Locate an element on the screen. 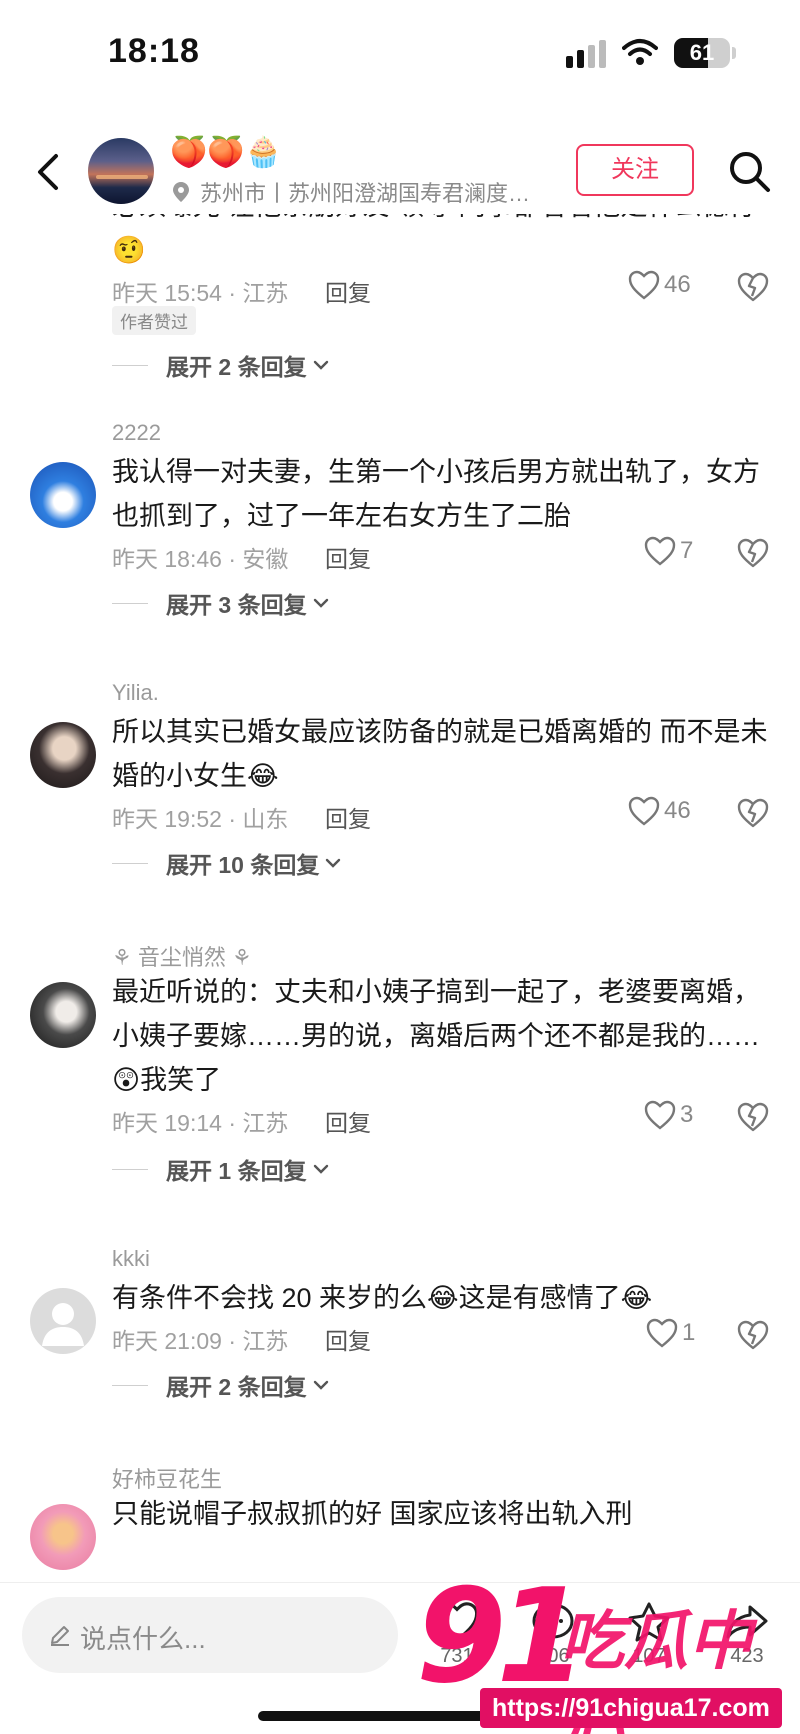 The height and width of the screenshot is (1734, 800). share-button: 423 is located at coordinates (747, 1634).